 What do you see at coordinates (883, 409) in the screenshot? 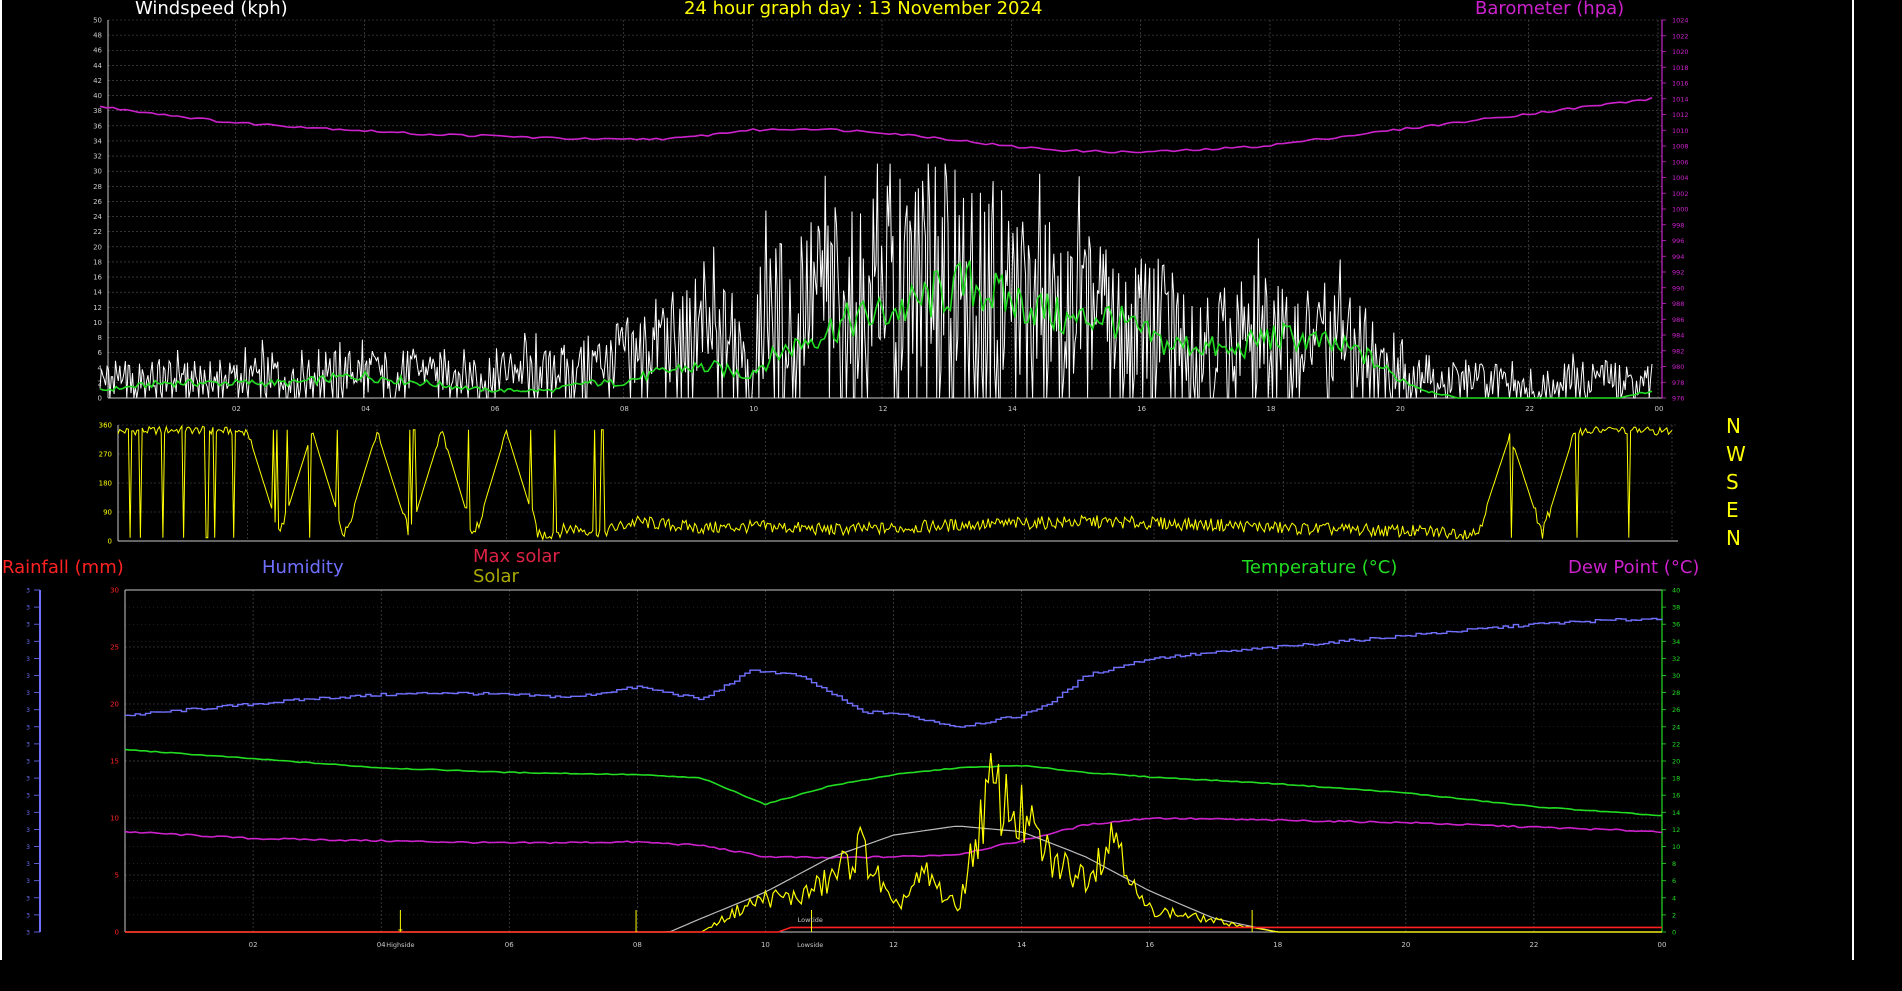
I see `x-tick-label: 12` at bounding box center [883, 409].